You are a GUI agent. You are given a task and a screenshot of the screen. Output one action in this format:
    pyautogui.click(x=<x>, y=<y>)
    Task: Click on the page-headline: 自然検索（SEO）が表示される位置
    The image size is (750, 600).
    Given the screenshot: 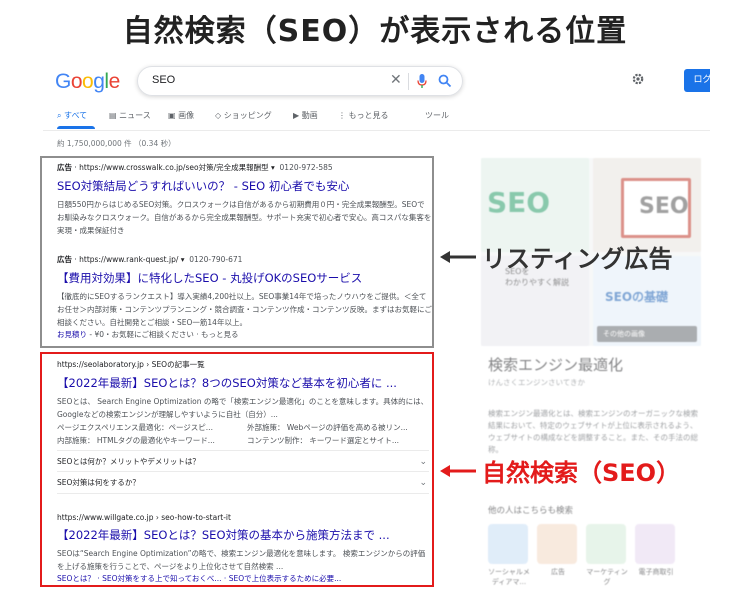 What is the action you would take?
    pyautogui.click(x=375, y=31)
    